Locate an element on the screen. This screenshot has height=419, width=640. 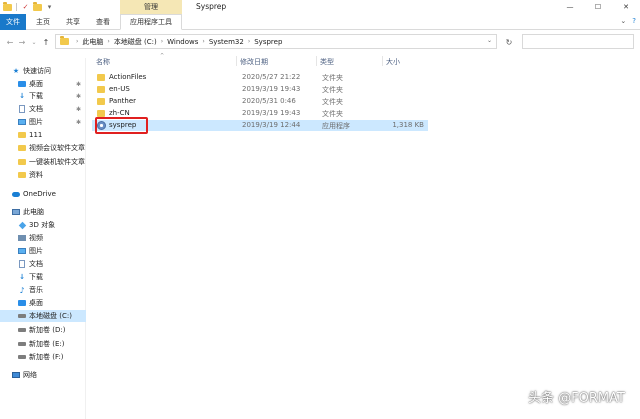
sidebar-item-label: 此电脑 is located at coordinates (33, 212).